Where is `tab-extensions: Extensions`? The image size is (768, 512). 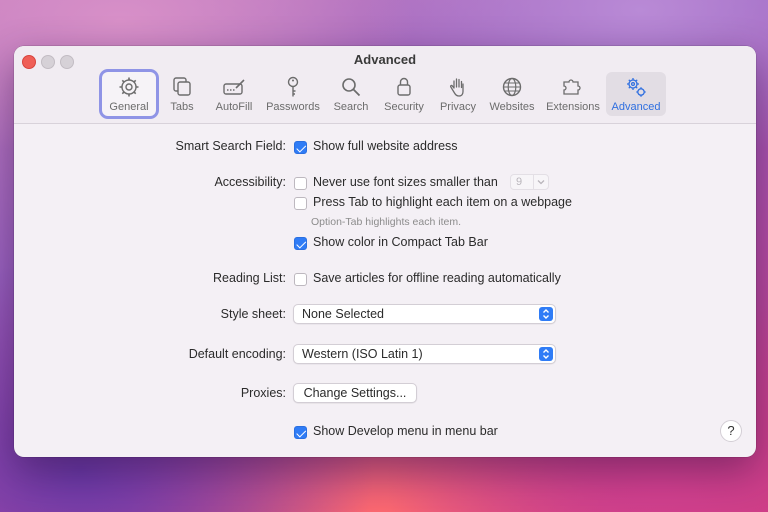
tab-extensions: Extensions is located at coordinates (573, 94).